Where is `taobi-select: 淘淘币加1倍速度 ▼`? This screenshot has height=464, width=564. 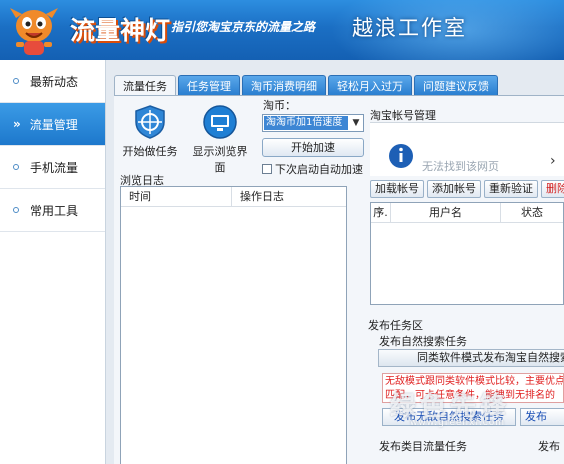
taobi-select: 淘淘币加1倍速度 ▼ is located at coordinates (313, 123).